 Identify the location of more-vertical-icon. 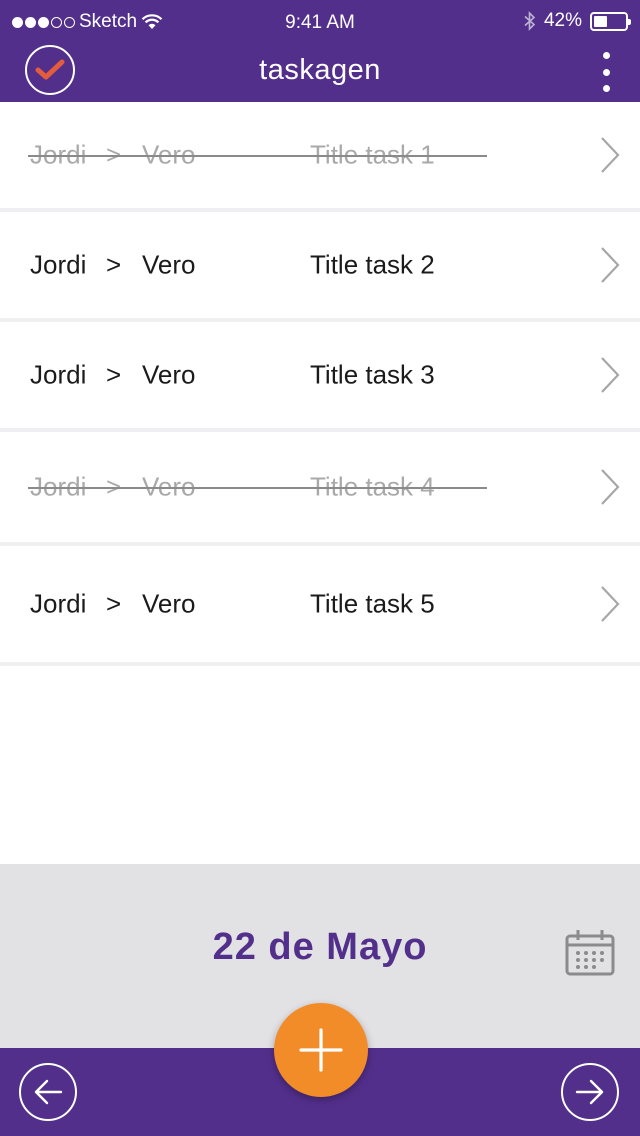
(606, 55).